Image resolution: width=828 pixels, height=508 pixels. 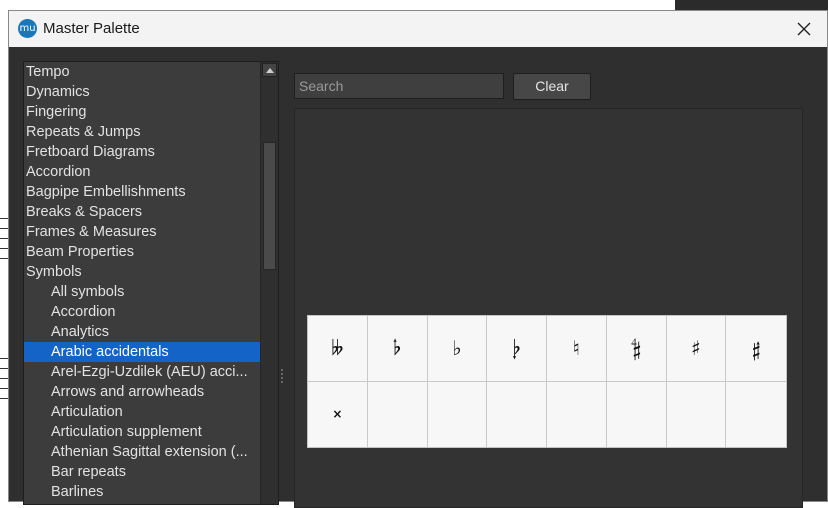 What do you see at coordinates (142, 472) in the screenshot?
I see `tree-item: Bar repeats` at bounding box center [142, 472].